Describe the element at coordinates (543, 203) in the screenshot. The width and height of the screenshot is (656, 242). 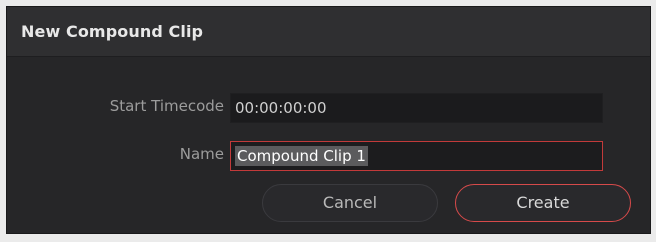
I see `create-button: Create` at that location.